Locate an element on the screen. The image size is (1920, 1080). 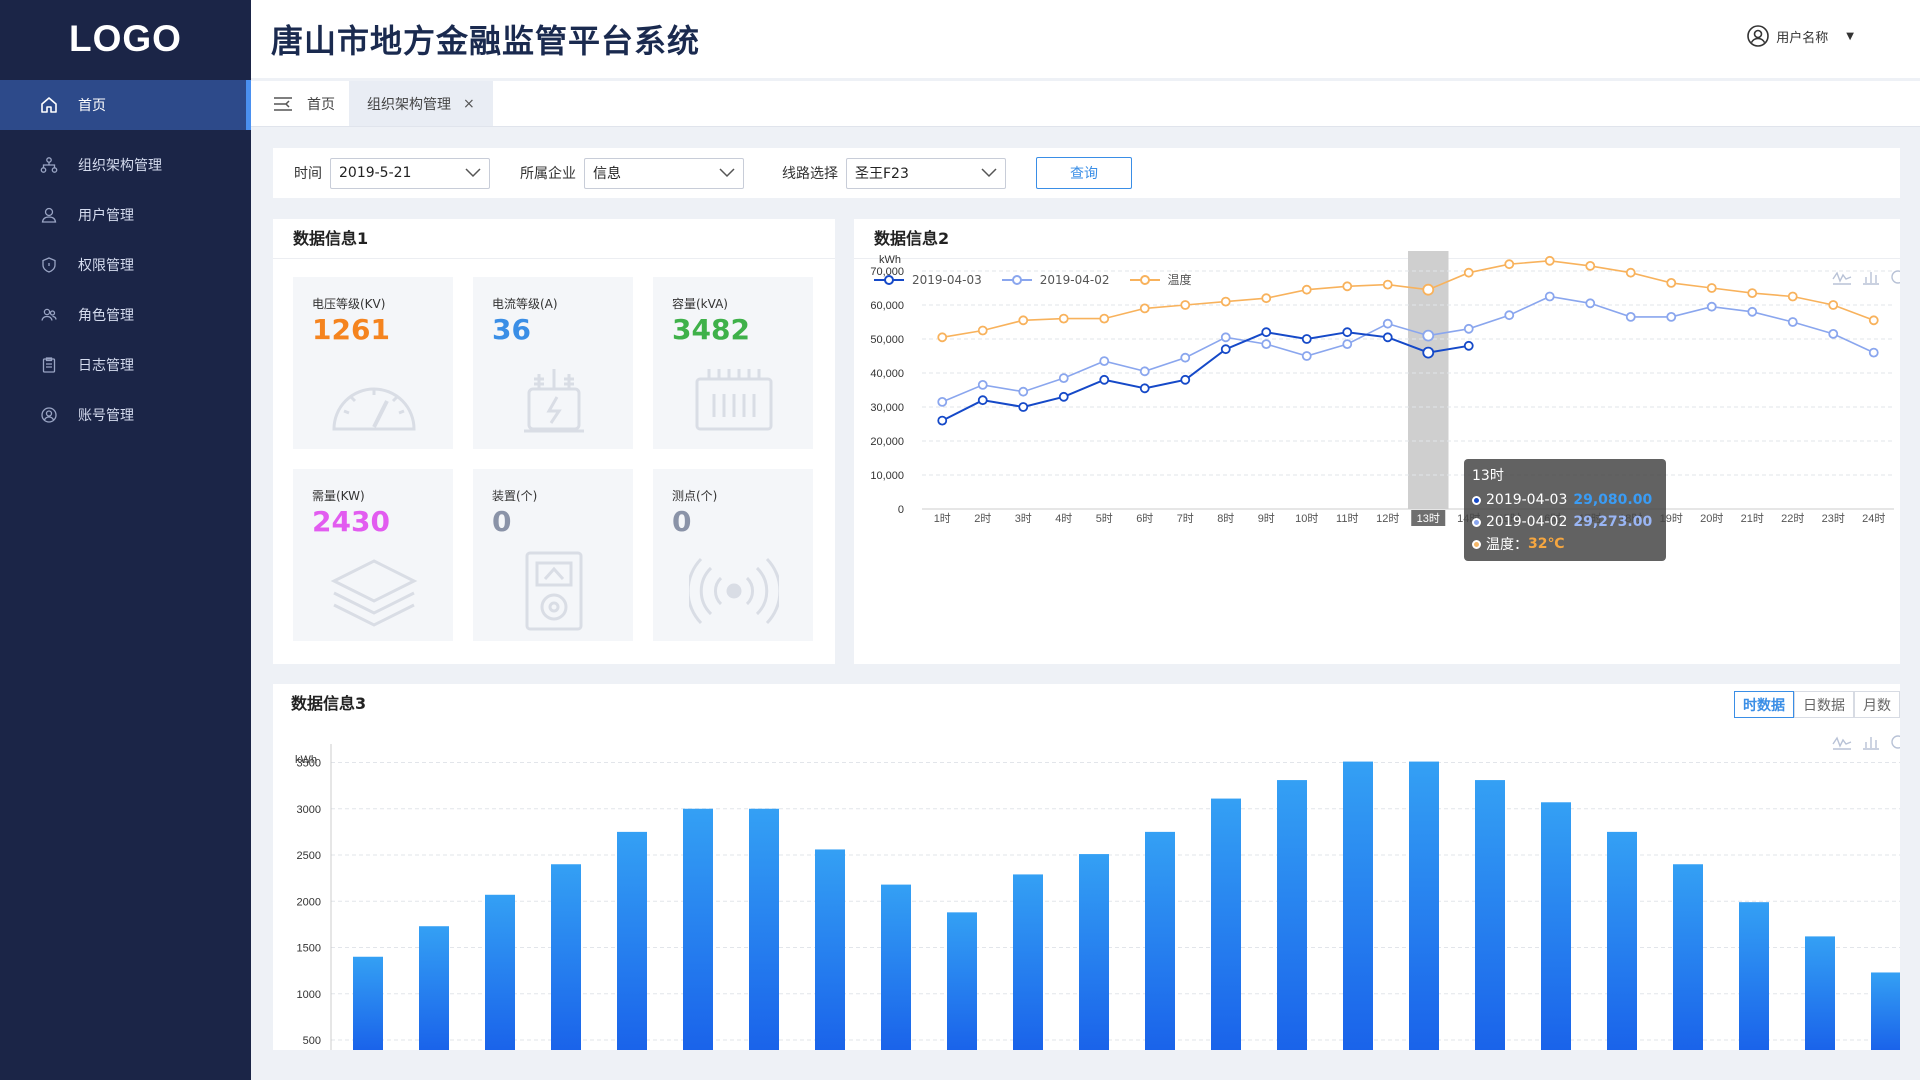
sidebar-item-org: 组织架构管理 is located at coordinates (125, 165).